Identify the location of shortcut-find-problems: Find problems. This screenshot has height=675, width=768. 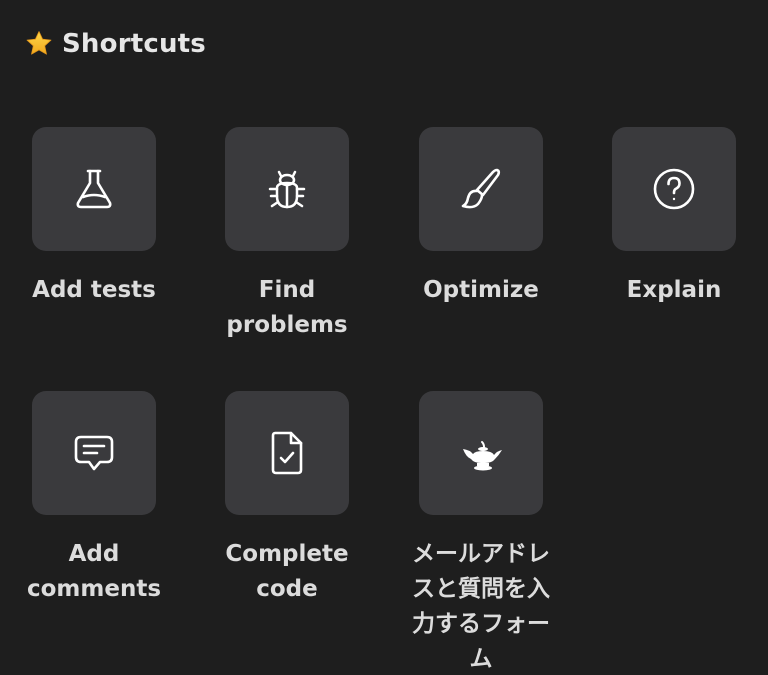
(287, 235).